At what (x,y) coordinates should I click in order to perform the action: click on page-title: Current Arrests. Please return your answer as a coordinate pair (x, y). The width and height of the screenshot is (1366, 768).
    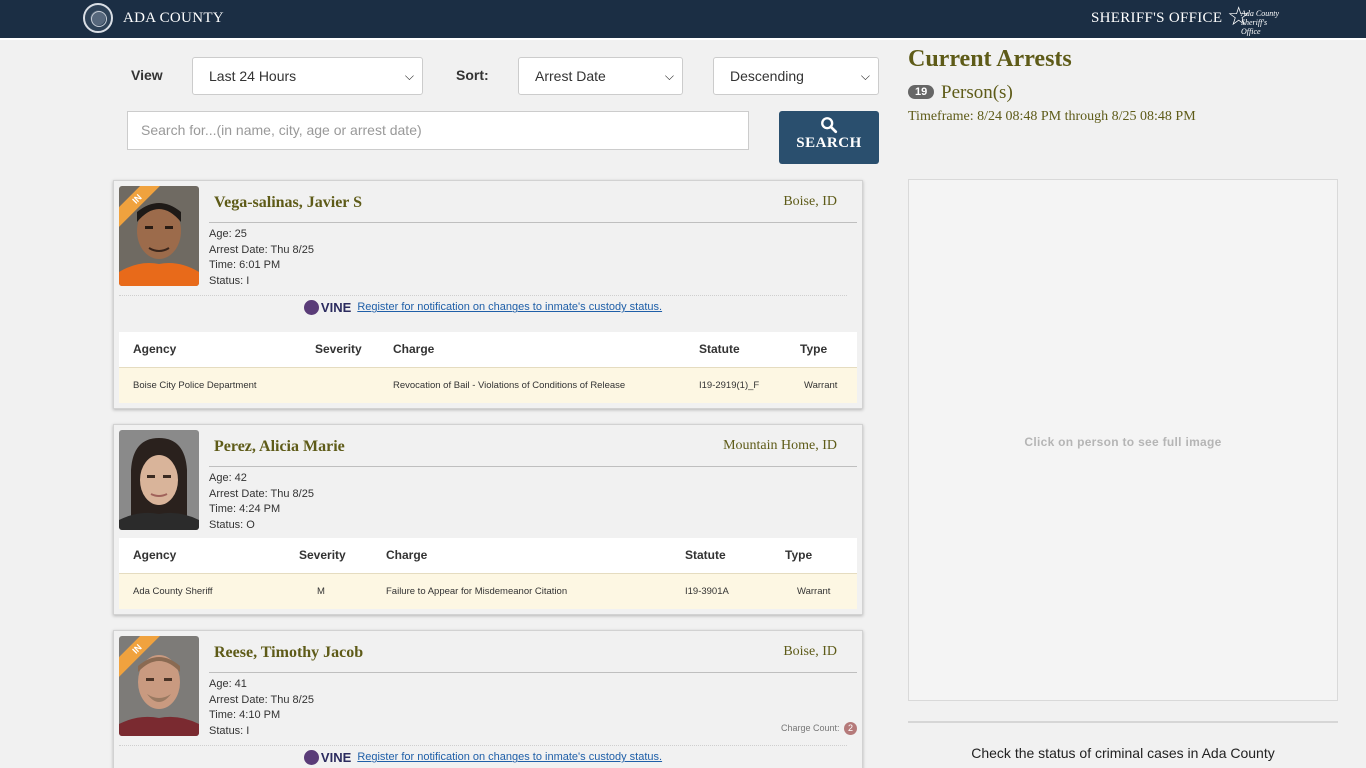
    Looking at the image, I should click on (990, 59).